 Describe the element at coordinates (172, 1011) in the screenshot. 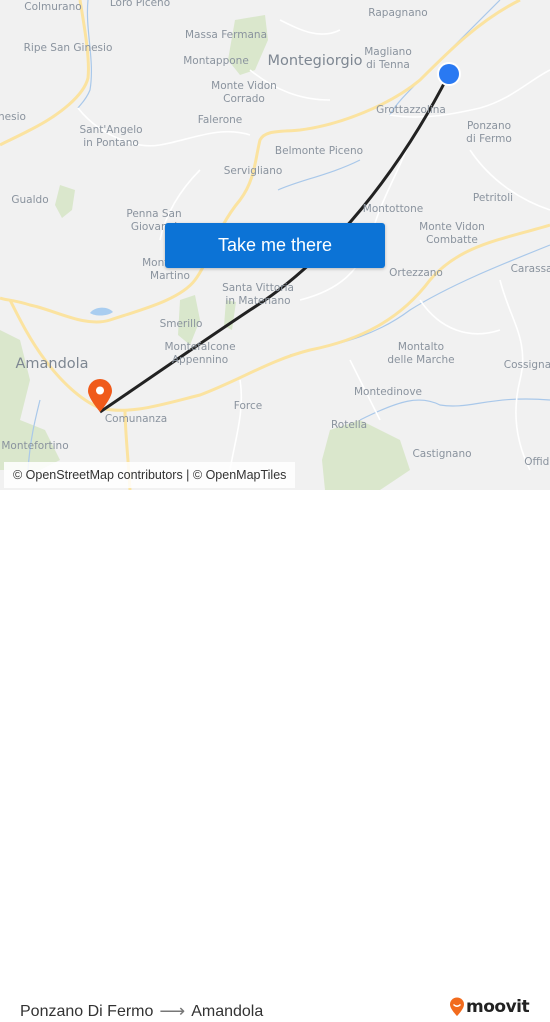

I see `arrow-right-icon: ⟶` at that location.